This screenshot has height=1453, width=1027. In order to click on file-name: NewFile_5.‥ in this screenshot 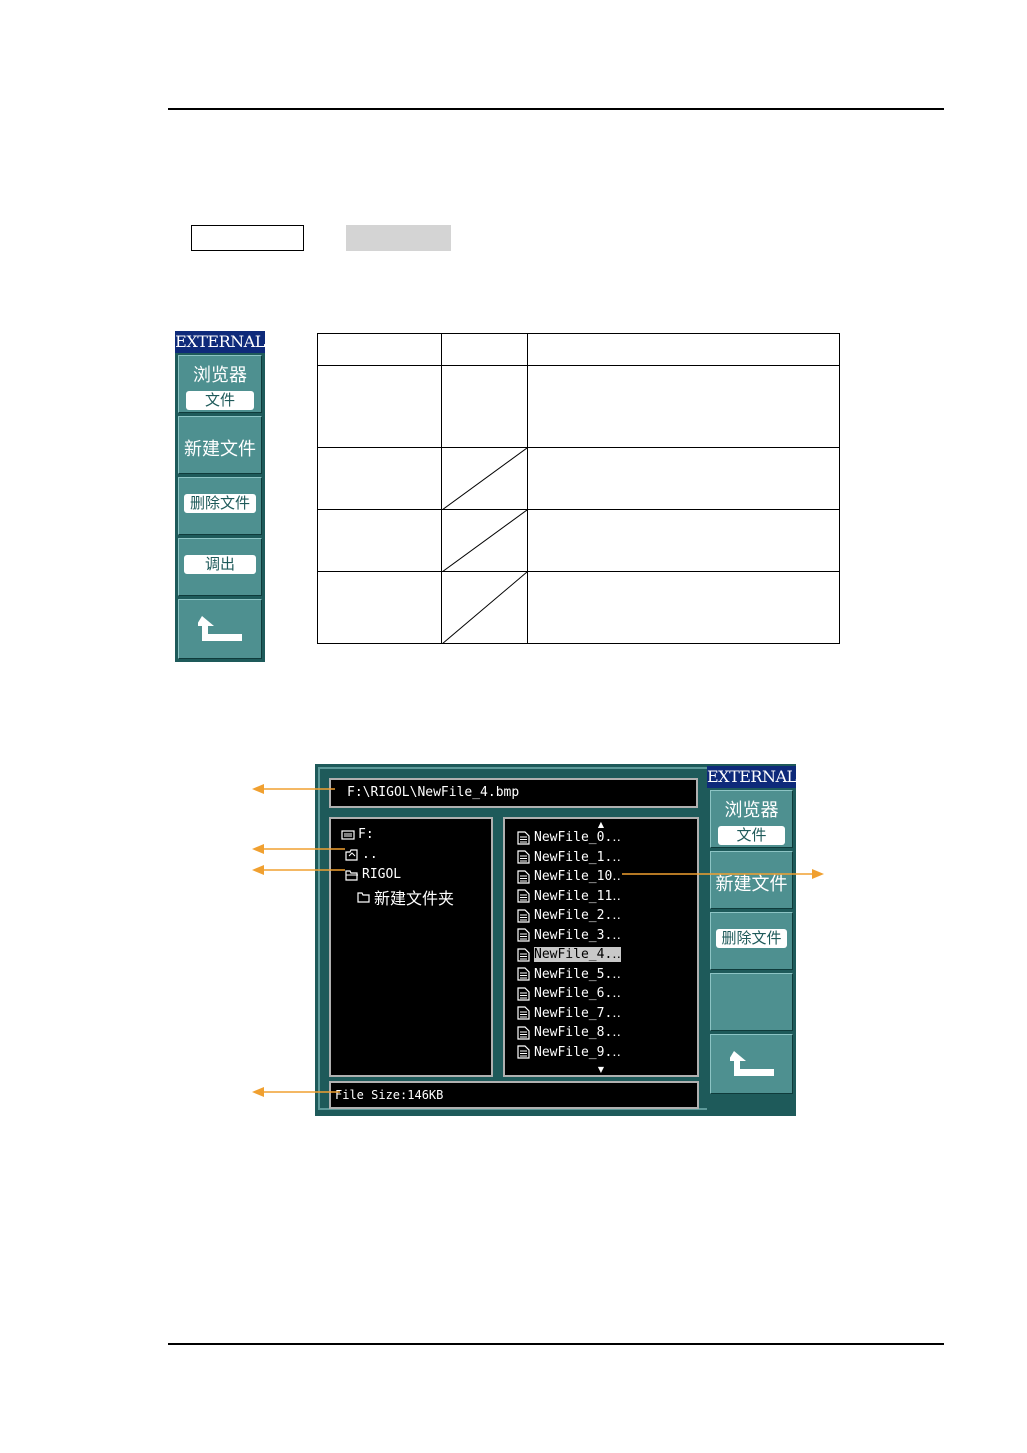, I will do `click(577, 974)`.